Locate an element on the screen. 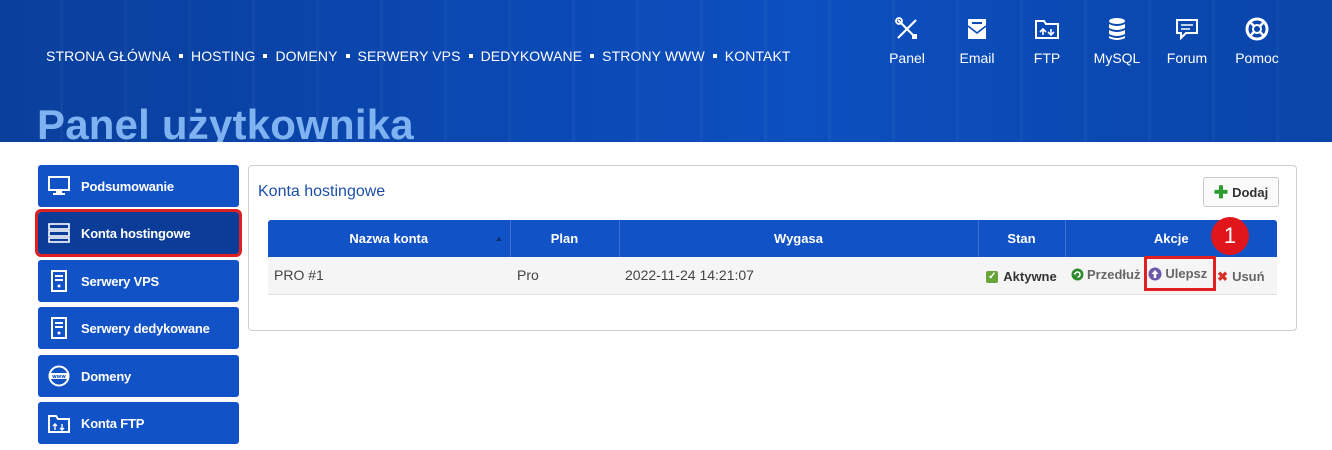 Image resolution: width=1332 pixels, height=450 pixels. top-link-help: Pomoc is located at coordinates (1257, 41).